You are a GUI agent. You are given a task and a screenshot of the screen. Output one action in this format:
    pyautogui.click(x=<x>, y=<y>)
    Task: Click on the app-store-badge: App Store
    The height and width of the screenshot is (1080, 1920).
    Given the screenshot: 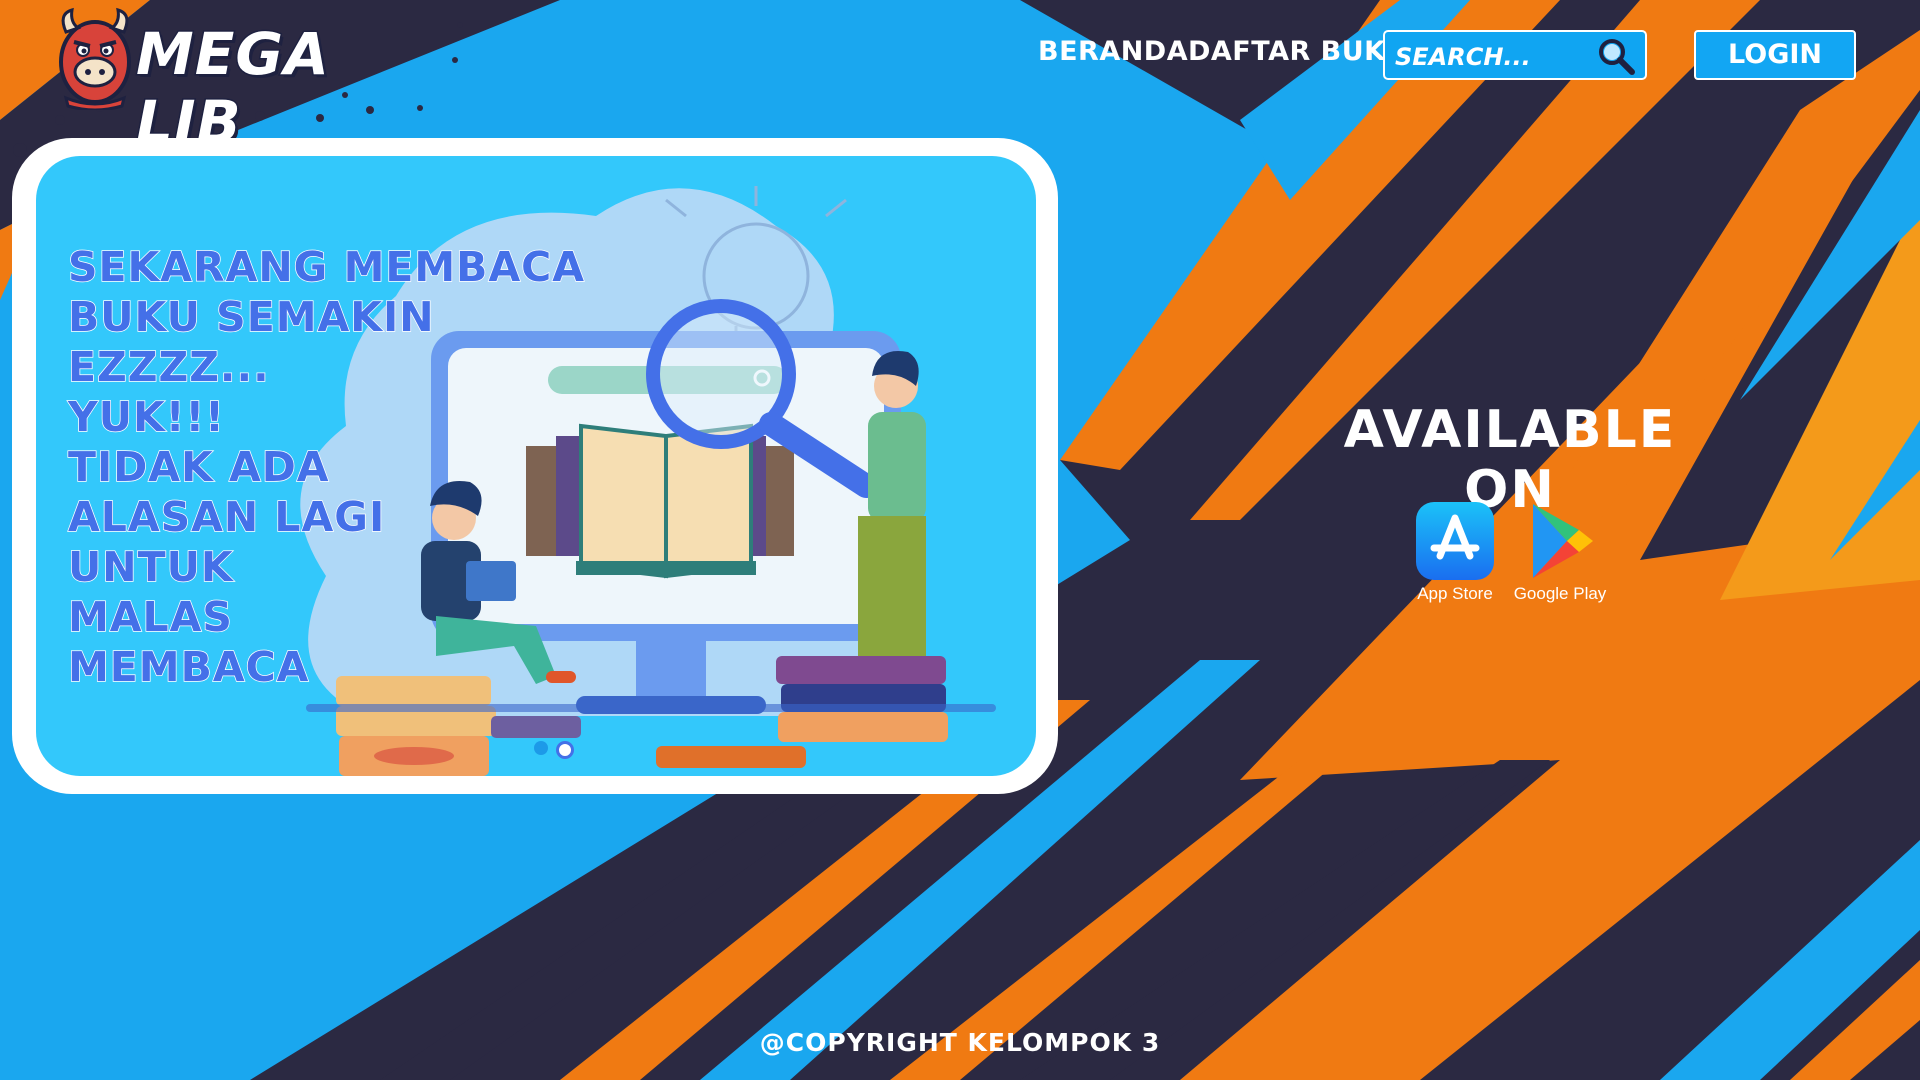 What is the action you would take?
    pyautogui.click(x=1455, y=555)
    